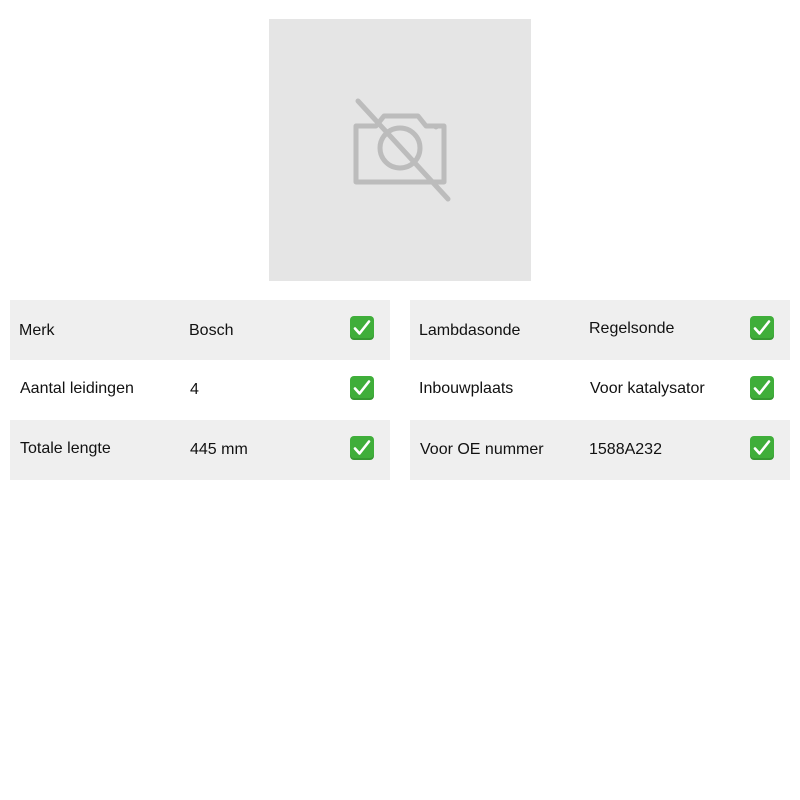  Describe the element at coordinates (211, 330) in the screenshot. I see `spec-value: Bosch` at that location.